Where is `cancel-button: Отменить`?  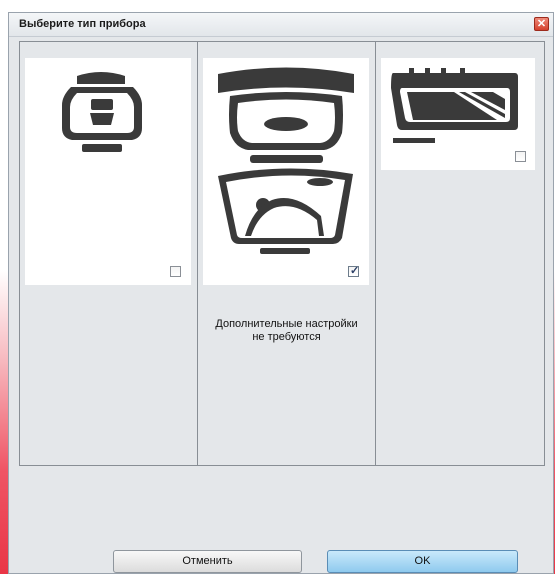 cancel-button: Отменить is located at coordinates (207, 561).